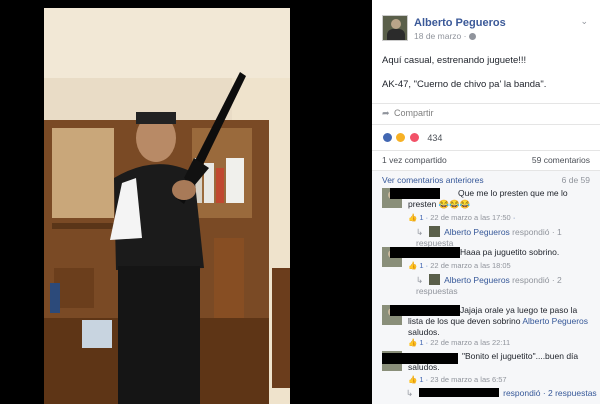 The image size is (600, 404). What do you see at coordinates (433, 180) in the screenshot?
I see `previous-comments-link: Ver comentarios anteriores` at bounding box center [433, 180].